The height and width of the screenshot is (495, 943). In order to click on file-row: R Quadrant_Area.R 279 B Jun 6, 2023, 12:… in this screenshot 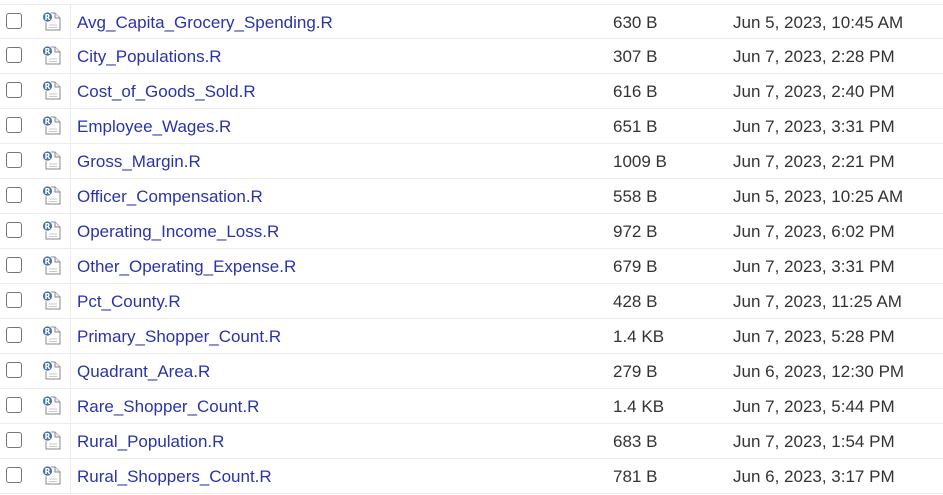, I will do `click(471, 371)`.